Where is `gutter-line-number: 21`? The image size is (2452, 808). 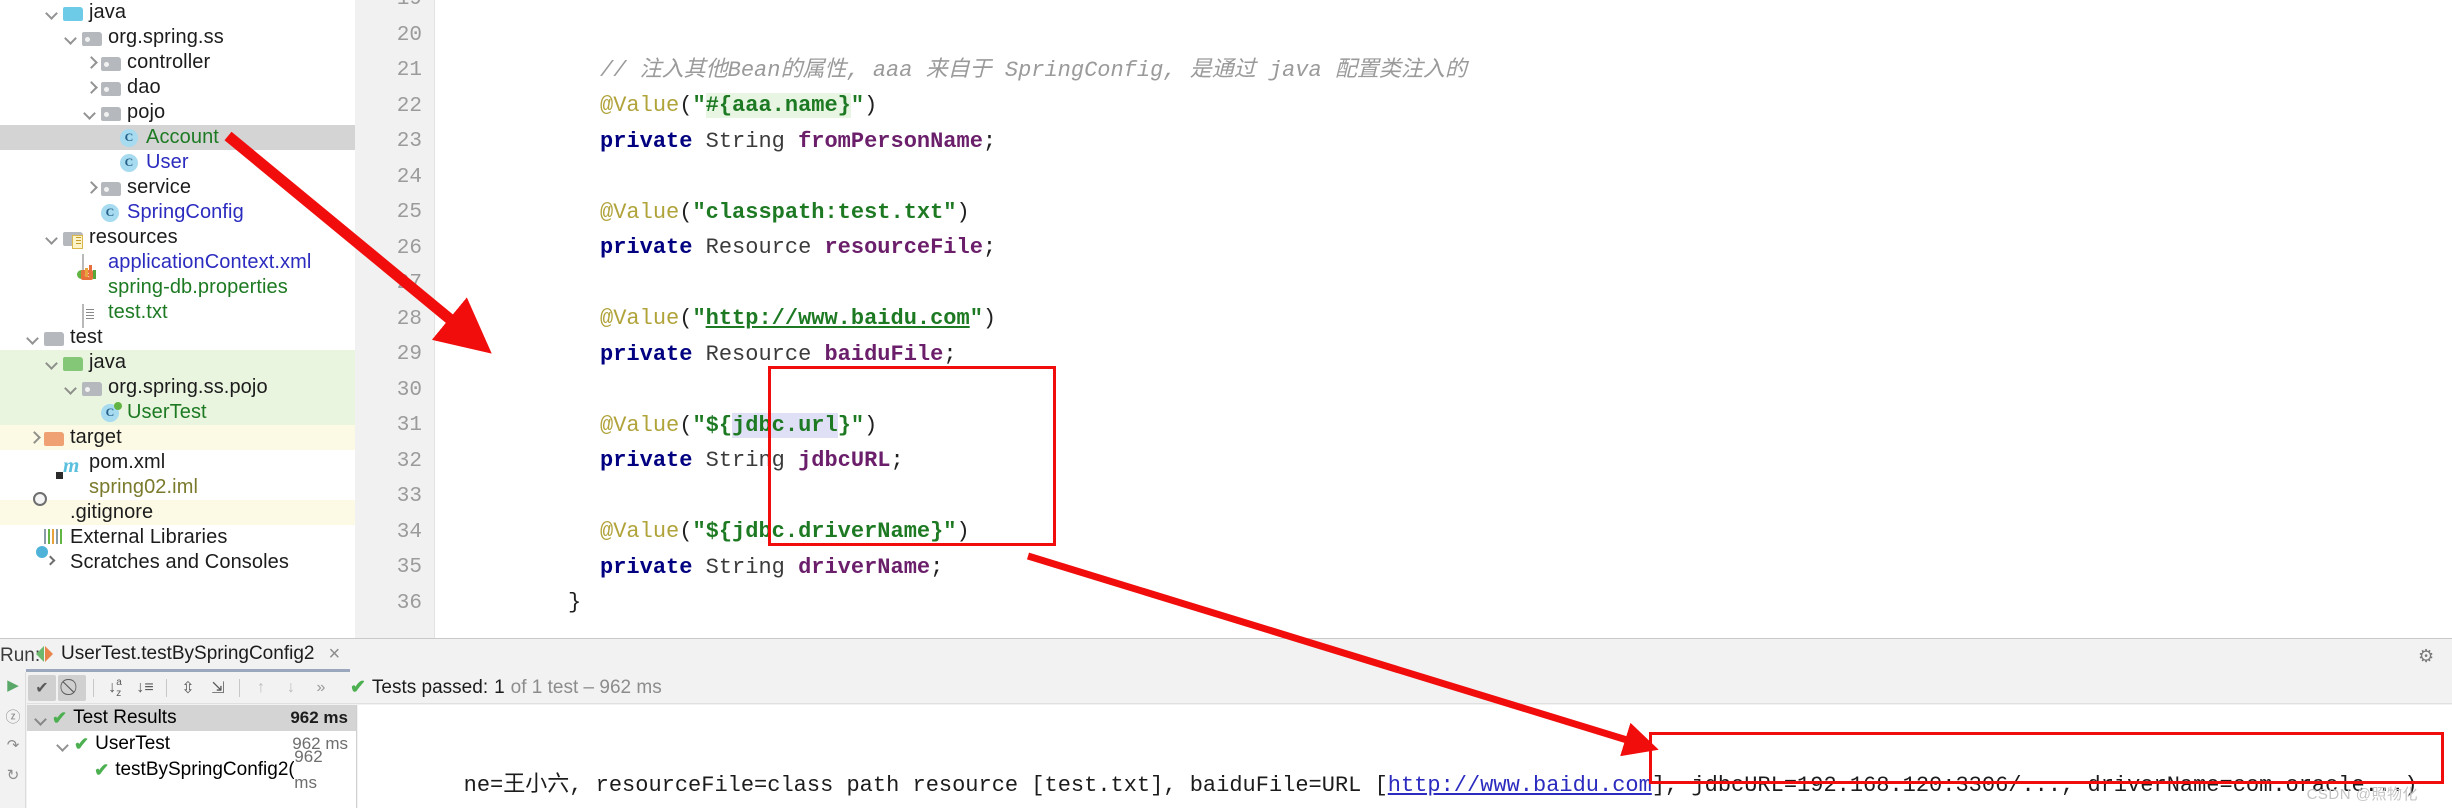
gutter-line-number: 21 is located at coordinates (409, 70).